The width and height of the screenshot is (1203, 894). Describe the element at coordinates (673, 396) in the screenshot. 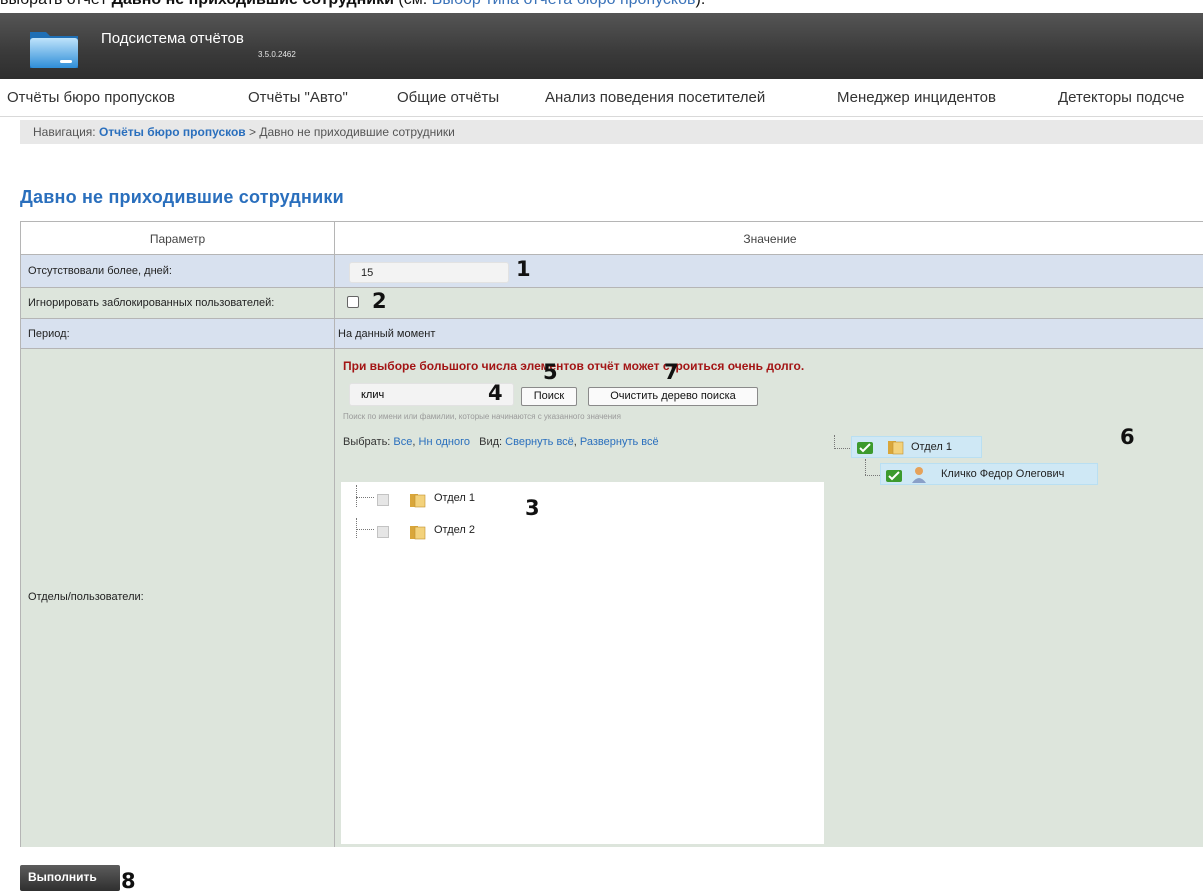

I see `clear-search-tree-button: Очистить дерево поиска` at that location.